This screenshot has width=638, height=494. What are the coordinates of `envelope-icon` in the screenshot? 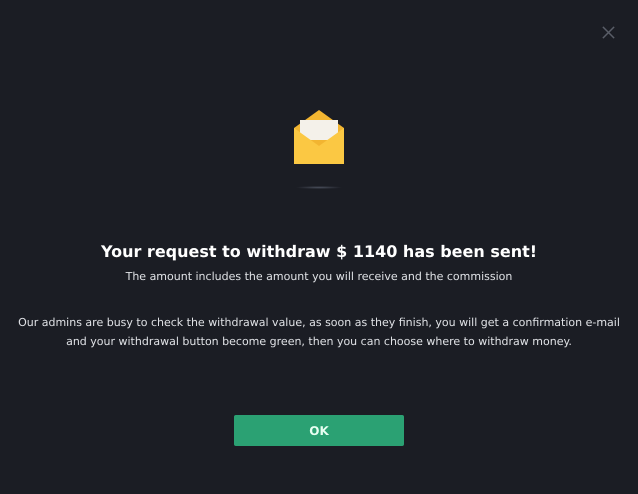 It's located at (319, 137).